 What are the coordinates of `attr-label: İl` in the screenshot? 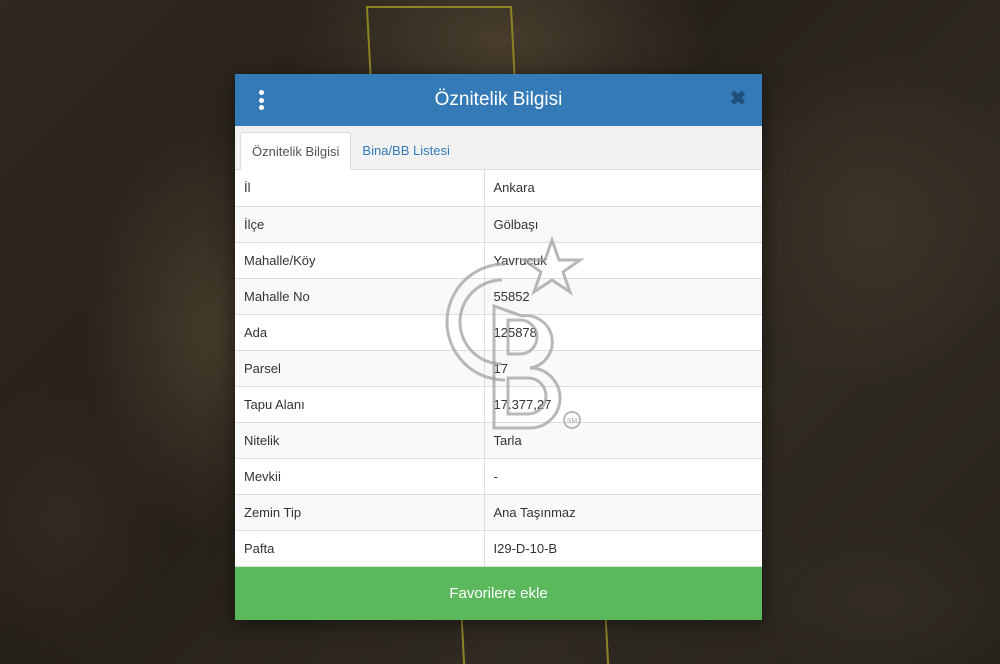 It's located at (360, 188).